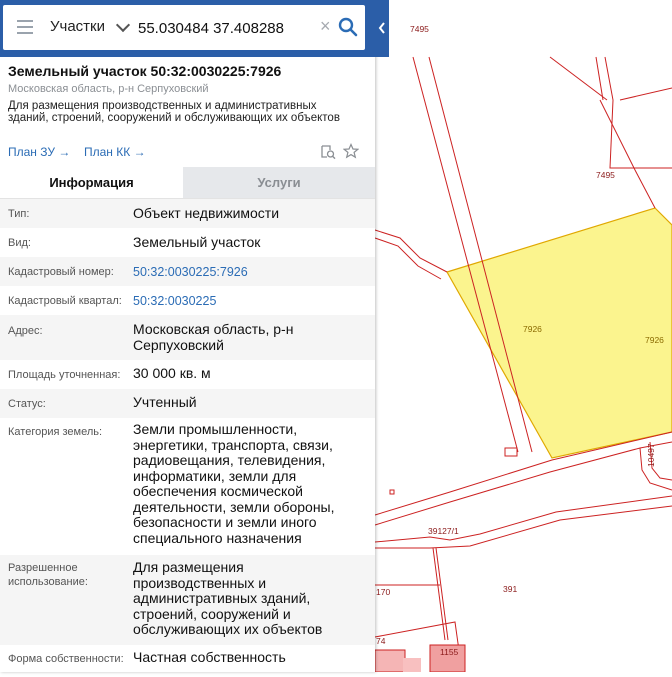 This screenshot has height=677, width=672. I want to click on row-label: Кадастровый квартал:, so click(65, 301).